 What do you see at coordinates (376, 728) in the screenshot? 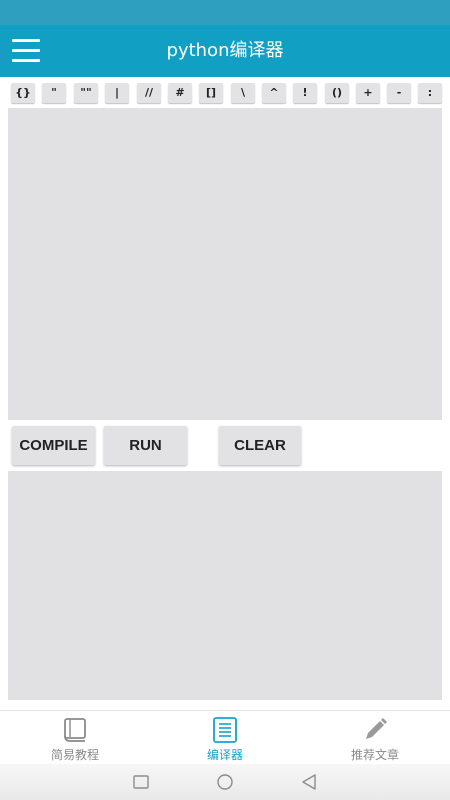
I see `pencil-icon` at bounding box center [376, 728].